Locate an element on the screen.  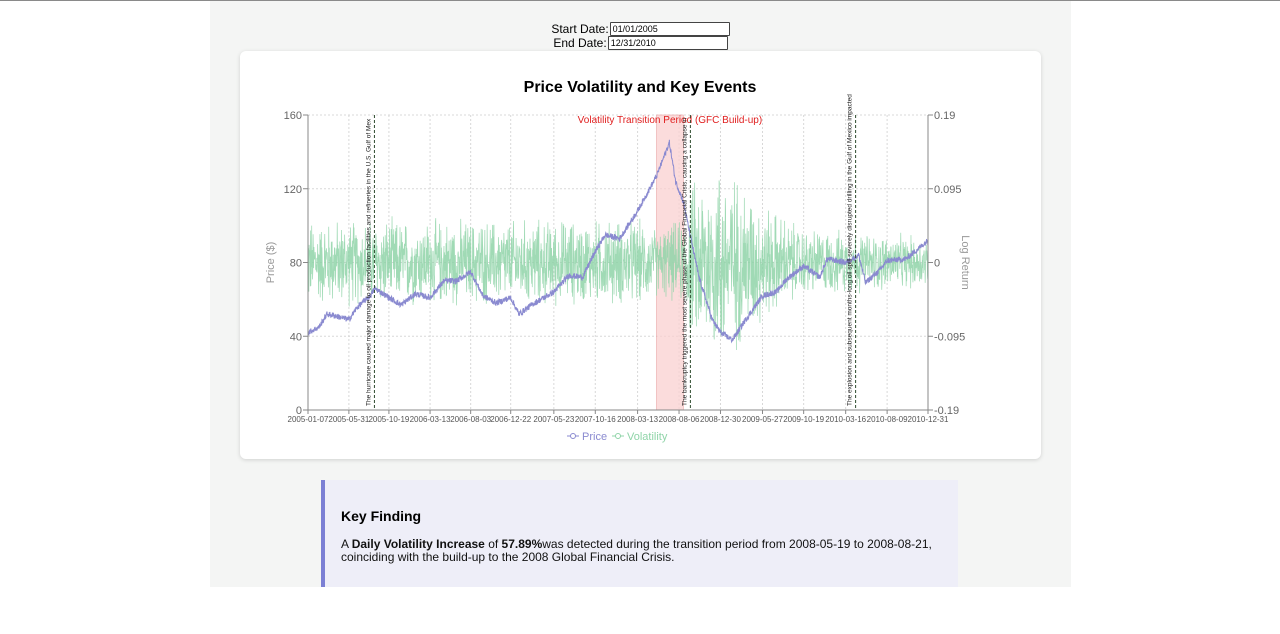
y-right-tick-label: 0.19 is located at coordinates (944, 116).